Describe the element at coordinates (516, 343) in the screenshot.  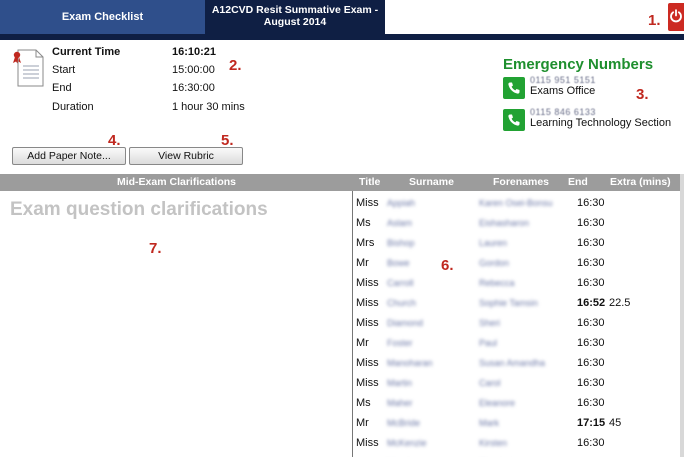
I see `table-row: Mr Foster Paul 16:30` at that location.